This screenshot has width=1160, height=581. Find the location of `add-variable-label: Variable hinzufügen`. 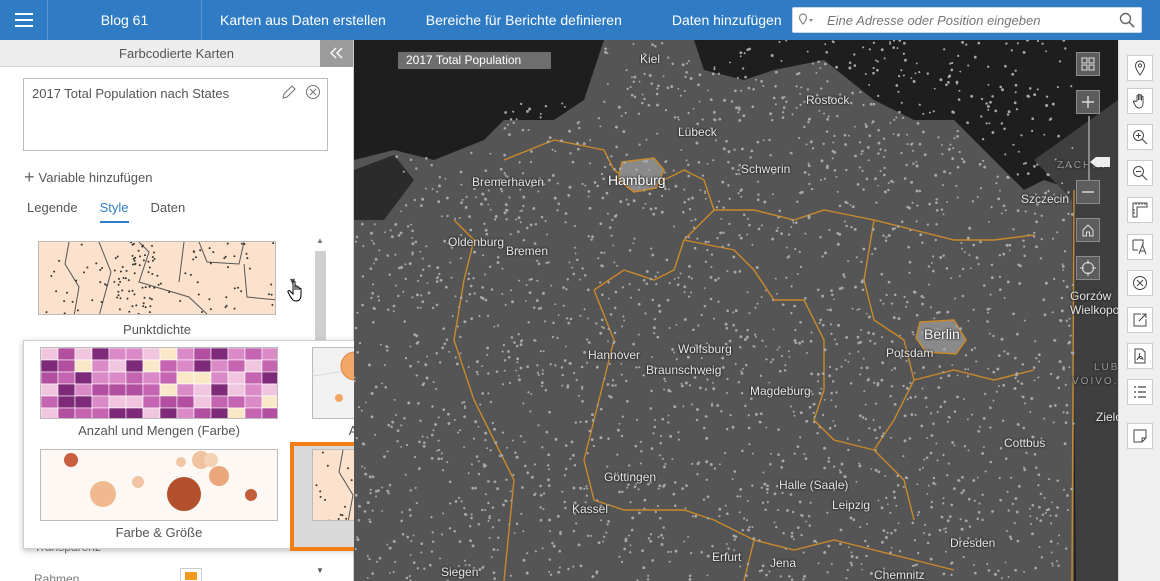

add-variable-label: Variable hinzufügen is located at coordinates (95, 177).